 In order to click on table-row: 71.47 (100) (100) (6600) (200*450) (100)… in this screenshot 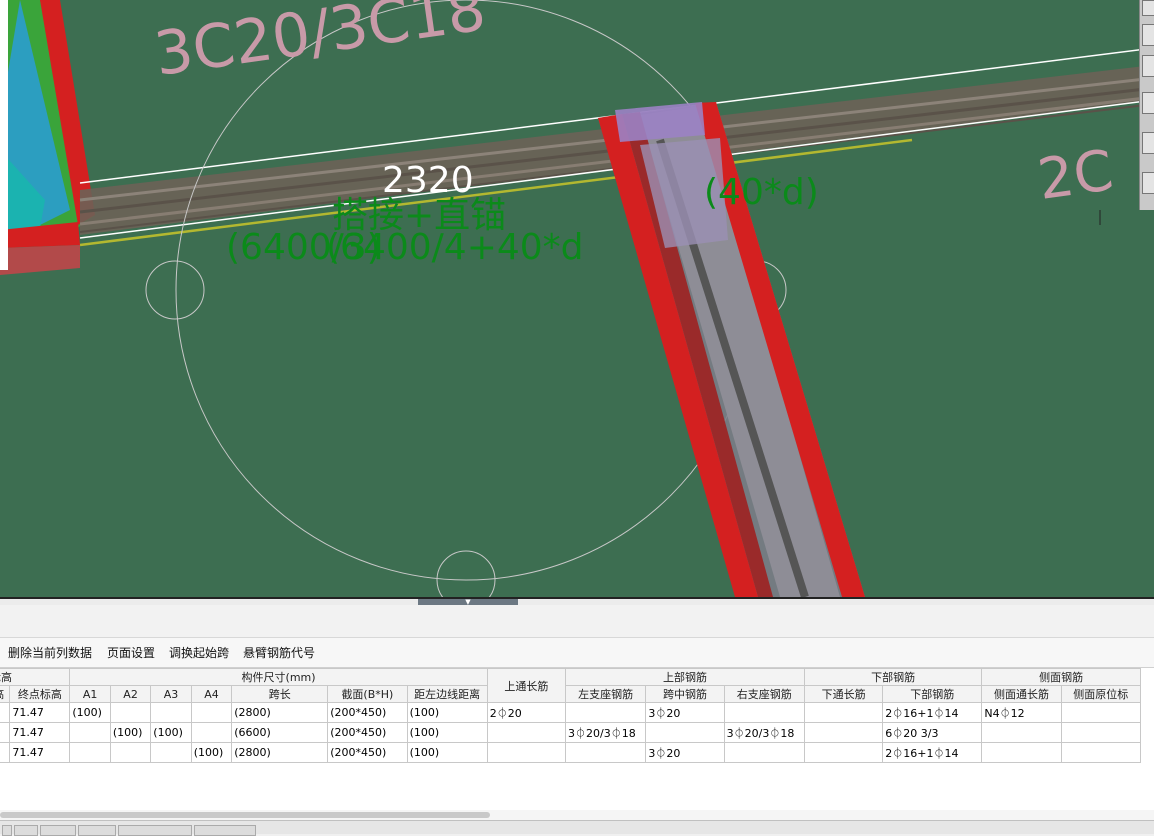, I will do `click(571, 732)`.